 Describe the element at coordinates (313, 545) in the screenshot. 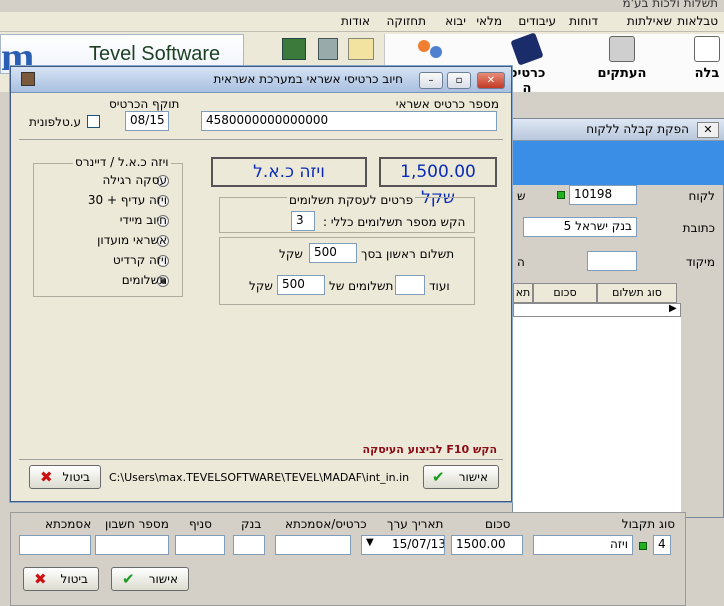

I see `card-ref-input` at that location.